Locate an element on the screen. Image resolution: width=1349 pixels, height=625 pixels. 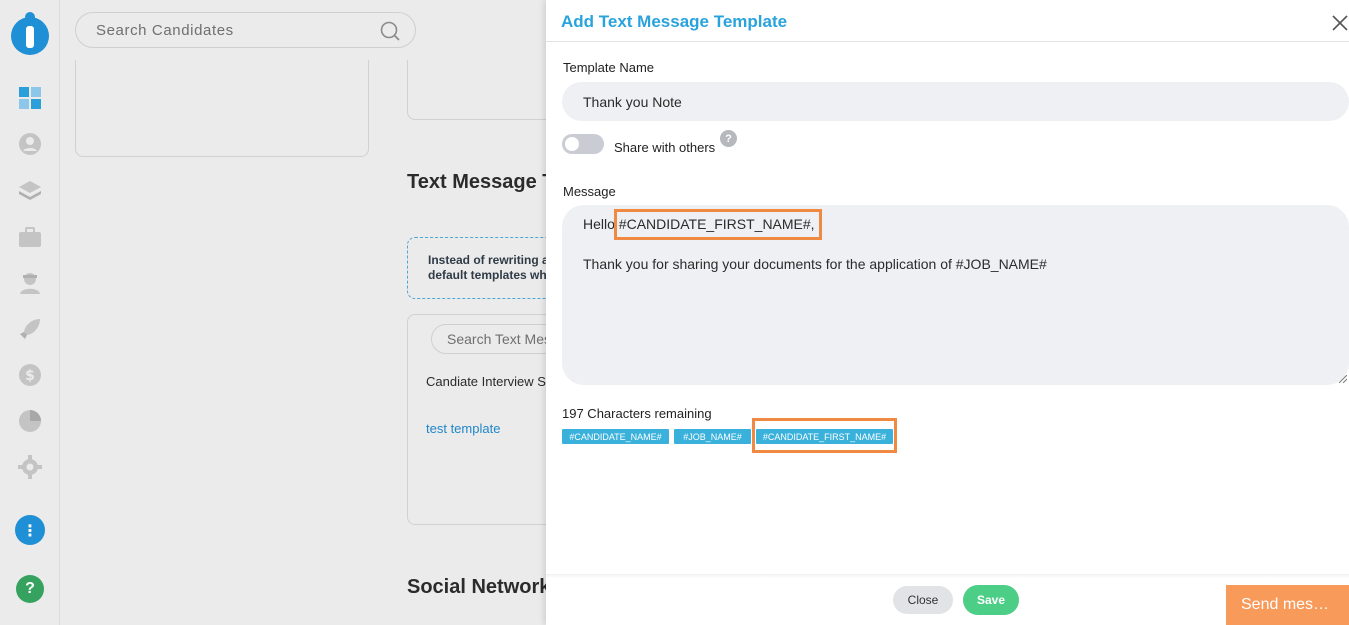
footer-divider is located at coordinates (947, 576).